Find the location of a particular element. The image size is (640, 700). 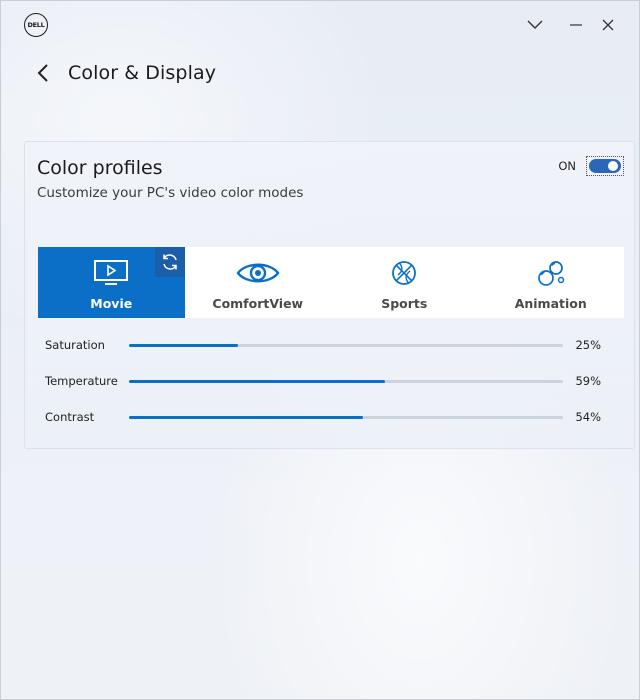

mode-label: ComfortView is located at coordinates (258, 303).